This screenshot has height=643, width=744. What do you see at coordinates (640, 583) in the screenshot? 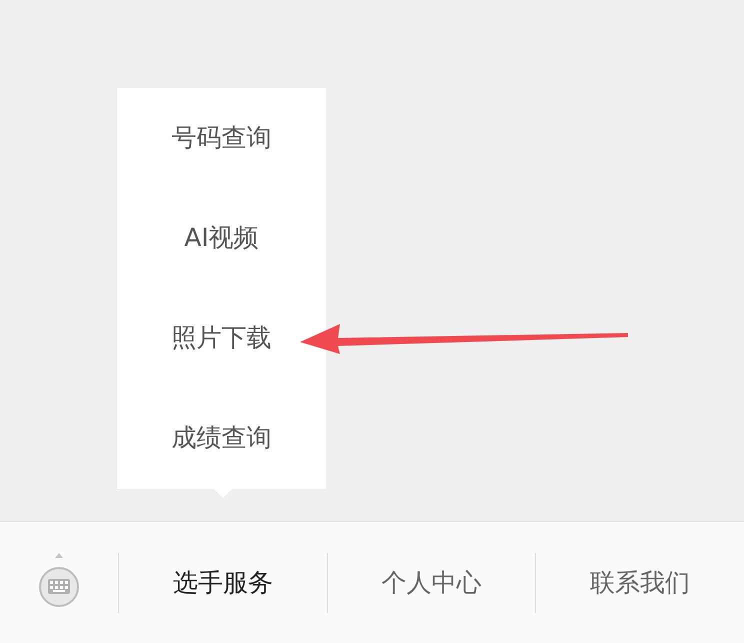
I see `bottom-tab: 联系我们` at bounding box center [640, 583].